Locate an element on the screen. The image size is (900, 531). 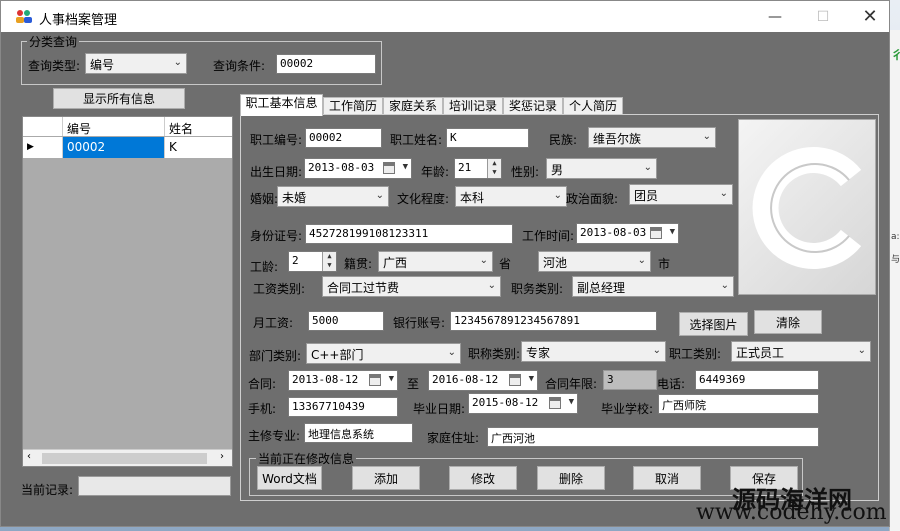
phone-input: 6449369 is located at coordinates (757, 380).